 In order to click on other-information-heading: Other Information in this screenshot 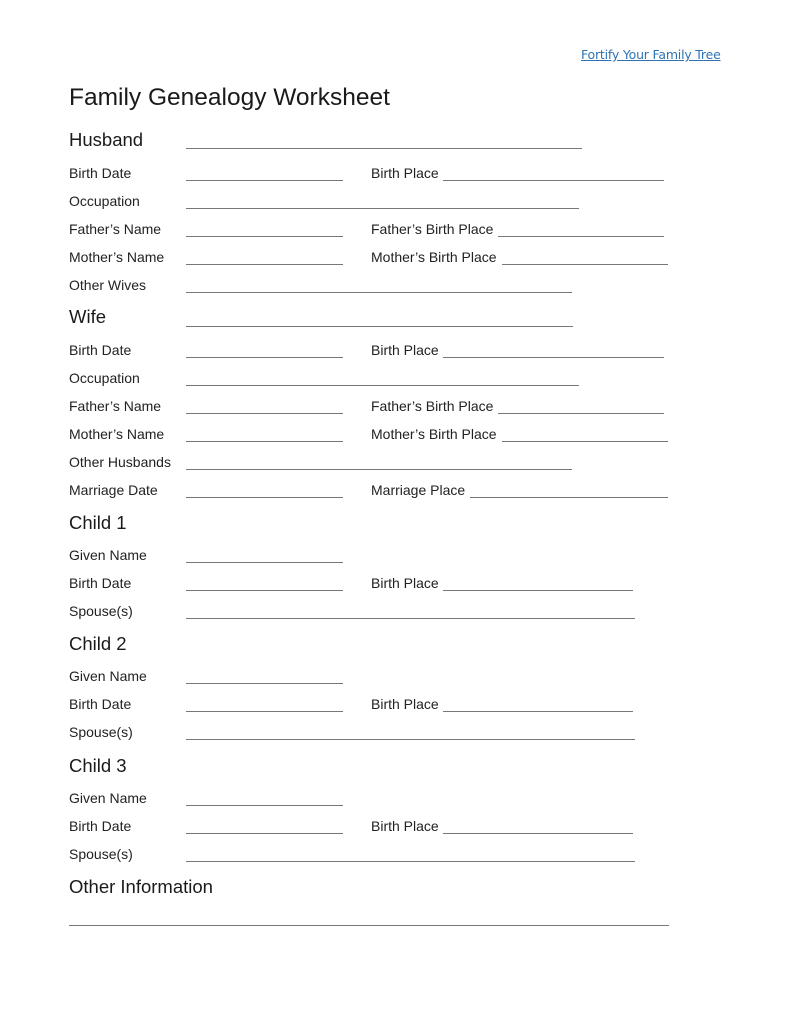, I will do `click(141, 886)`.